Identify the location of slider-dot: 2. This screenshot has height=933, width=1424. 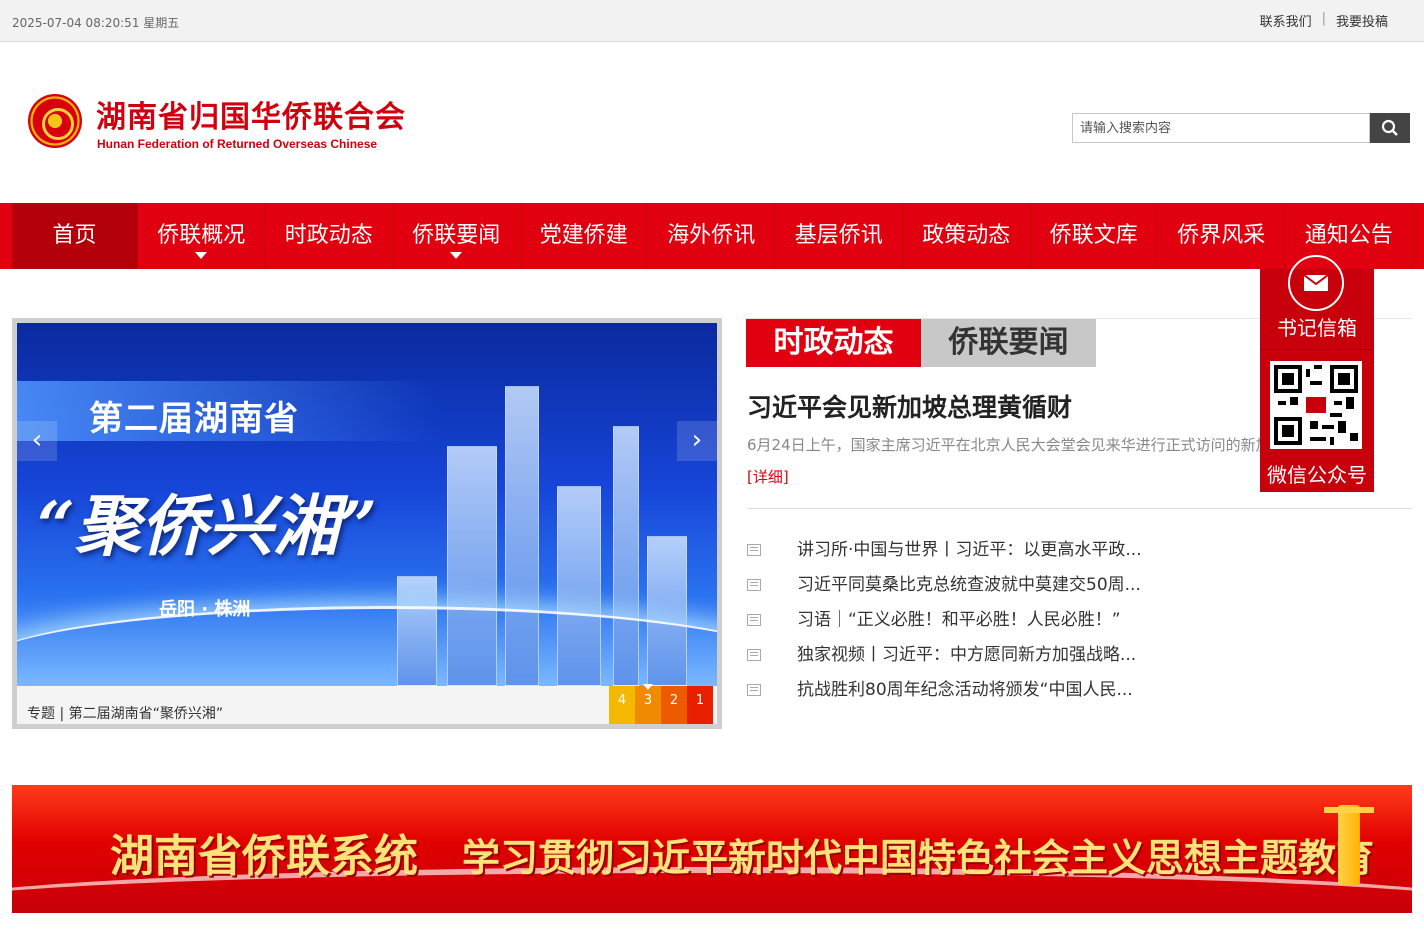
(674, 705).